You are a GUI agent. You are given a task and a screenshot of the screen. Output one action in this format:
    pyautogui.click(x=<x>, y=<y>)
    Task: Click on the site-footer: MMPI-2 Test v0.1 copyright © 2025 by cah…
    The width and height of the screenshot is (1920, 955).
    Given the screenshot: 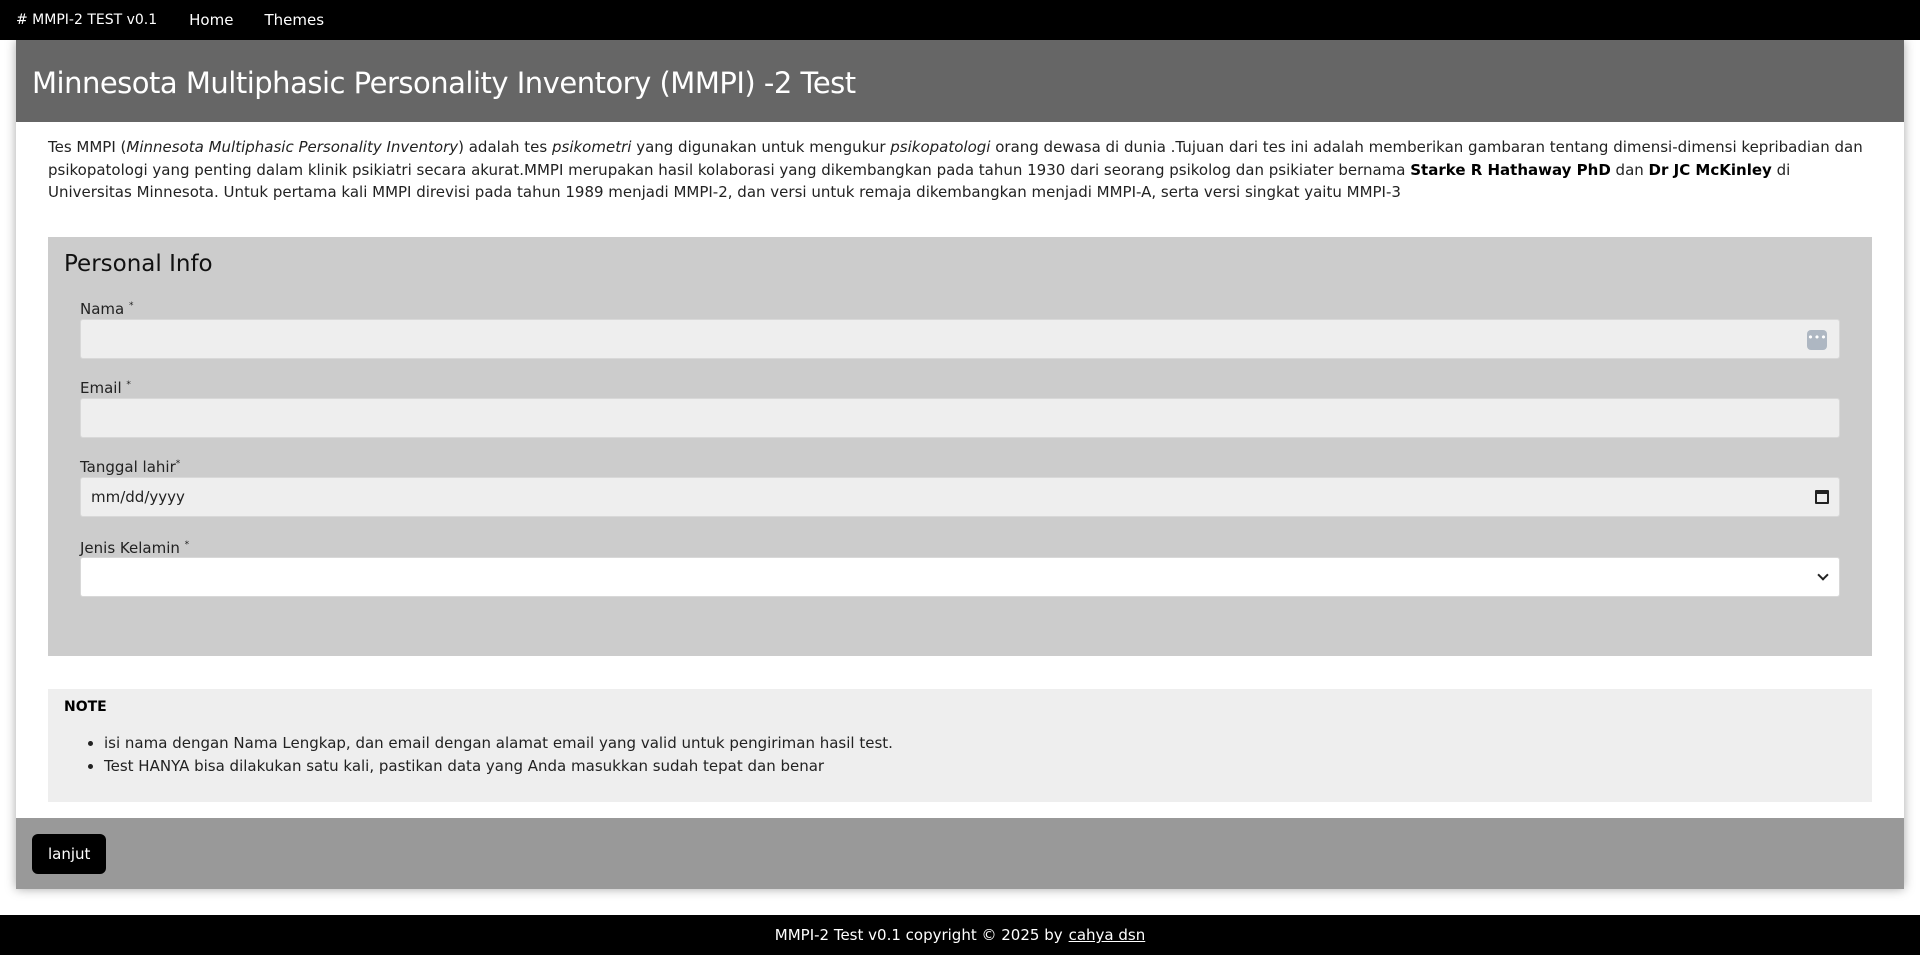 What is the action you would take?
    pyautogui.click(x=960, y=935)
    